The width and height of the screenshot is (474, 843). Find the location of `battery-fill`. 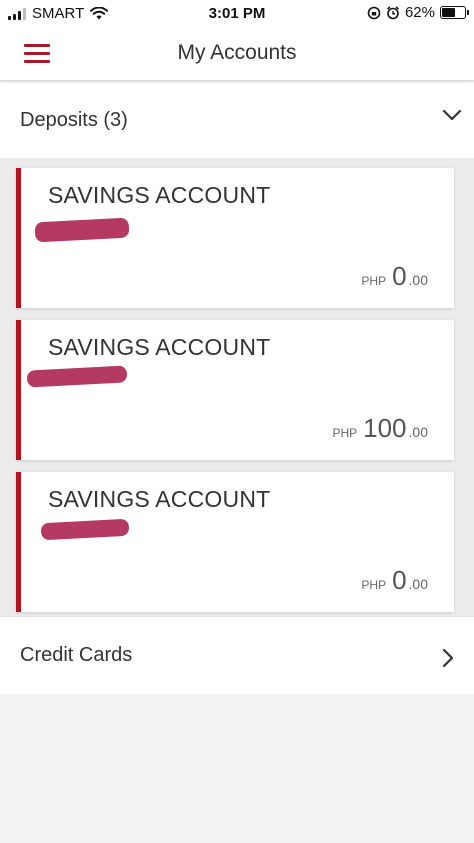

battery-fill is located at coordinates (449, 12).